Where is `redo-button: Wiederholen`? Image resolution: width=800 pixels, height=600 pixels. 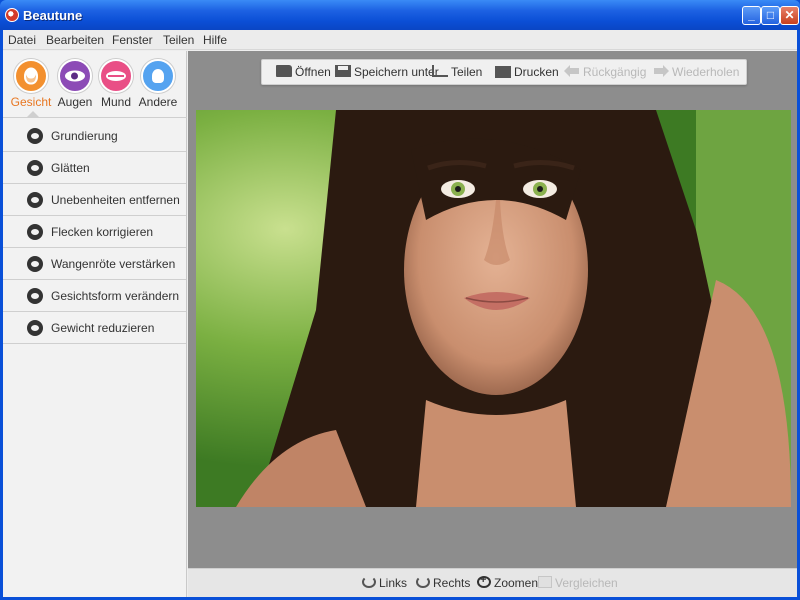
redo-button: Wiederholen is located at coordinates (696, 73).